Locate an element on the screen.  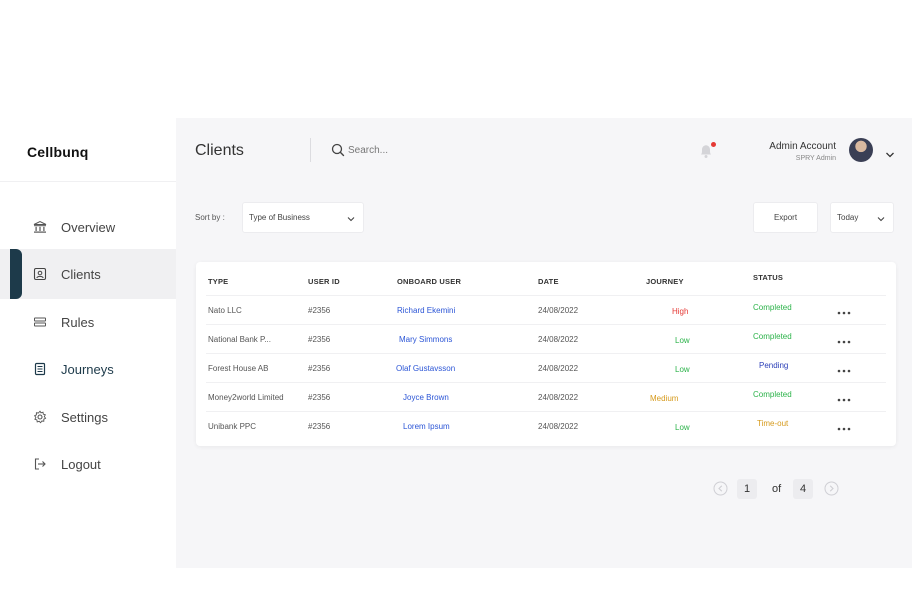
column-header-journey: JOURNEY is located at coordinates (665, 281).